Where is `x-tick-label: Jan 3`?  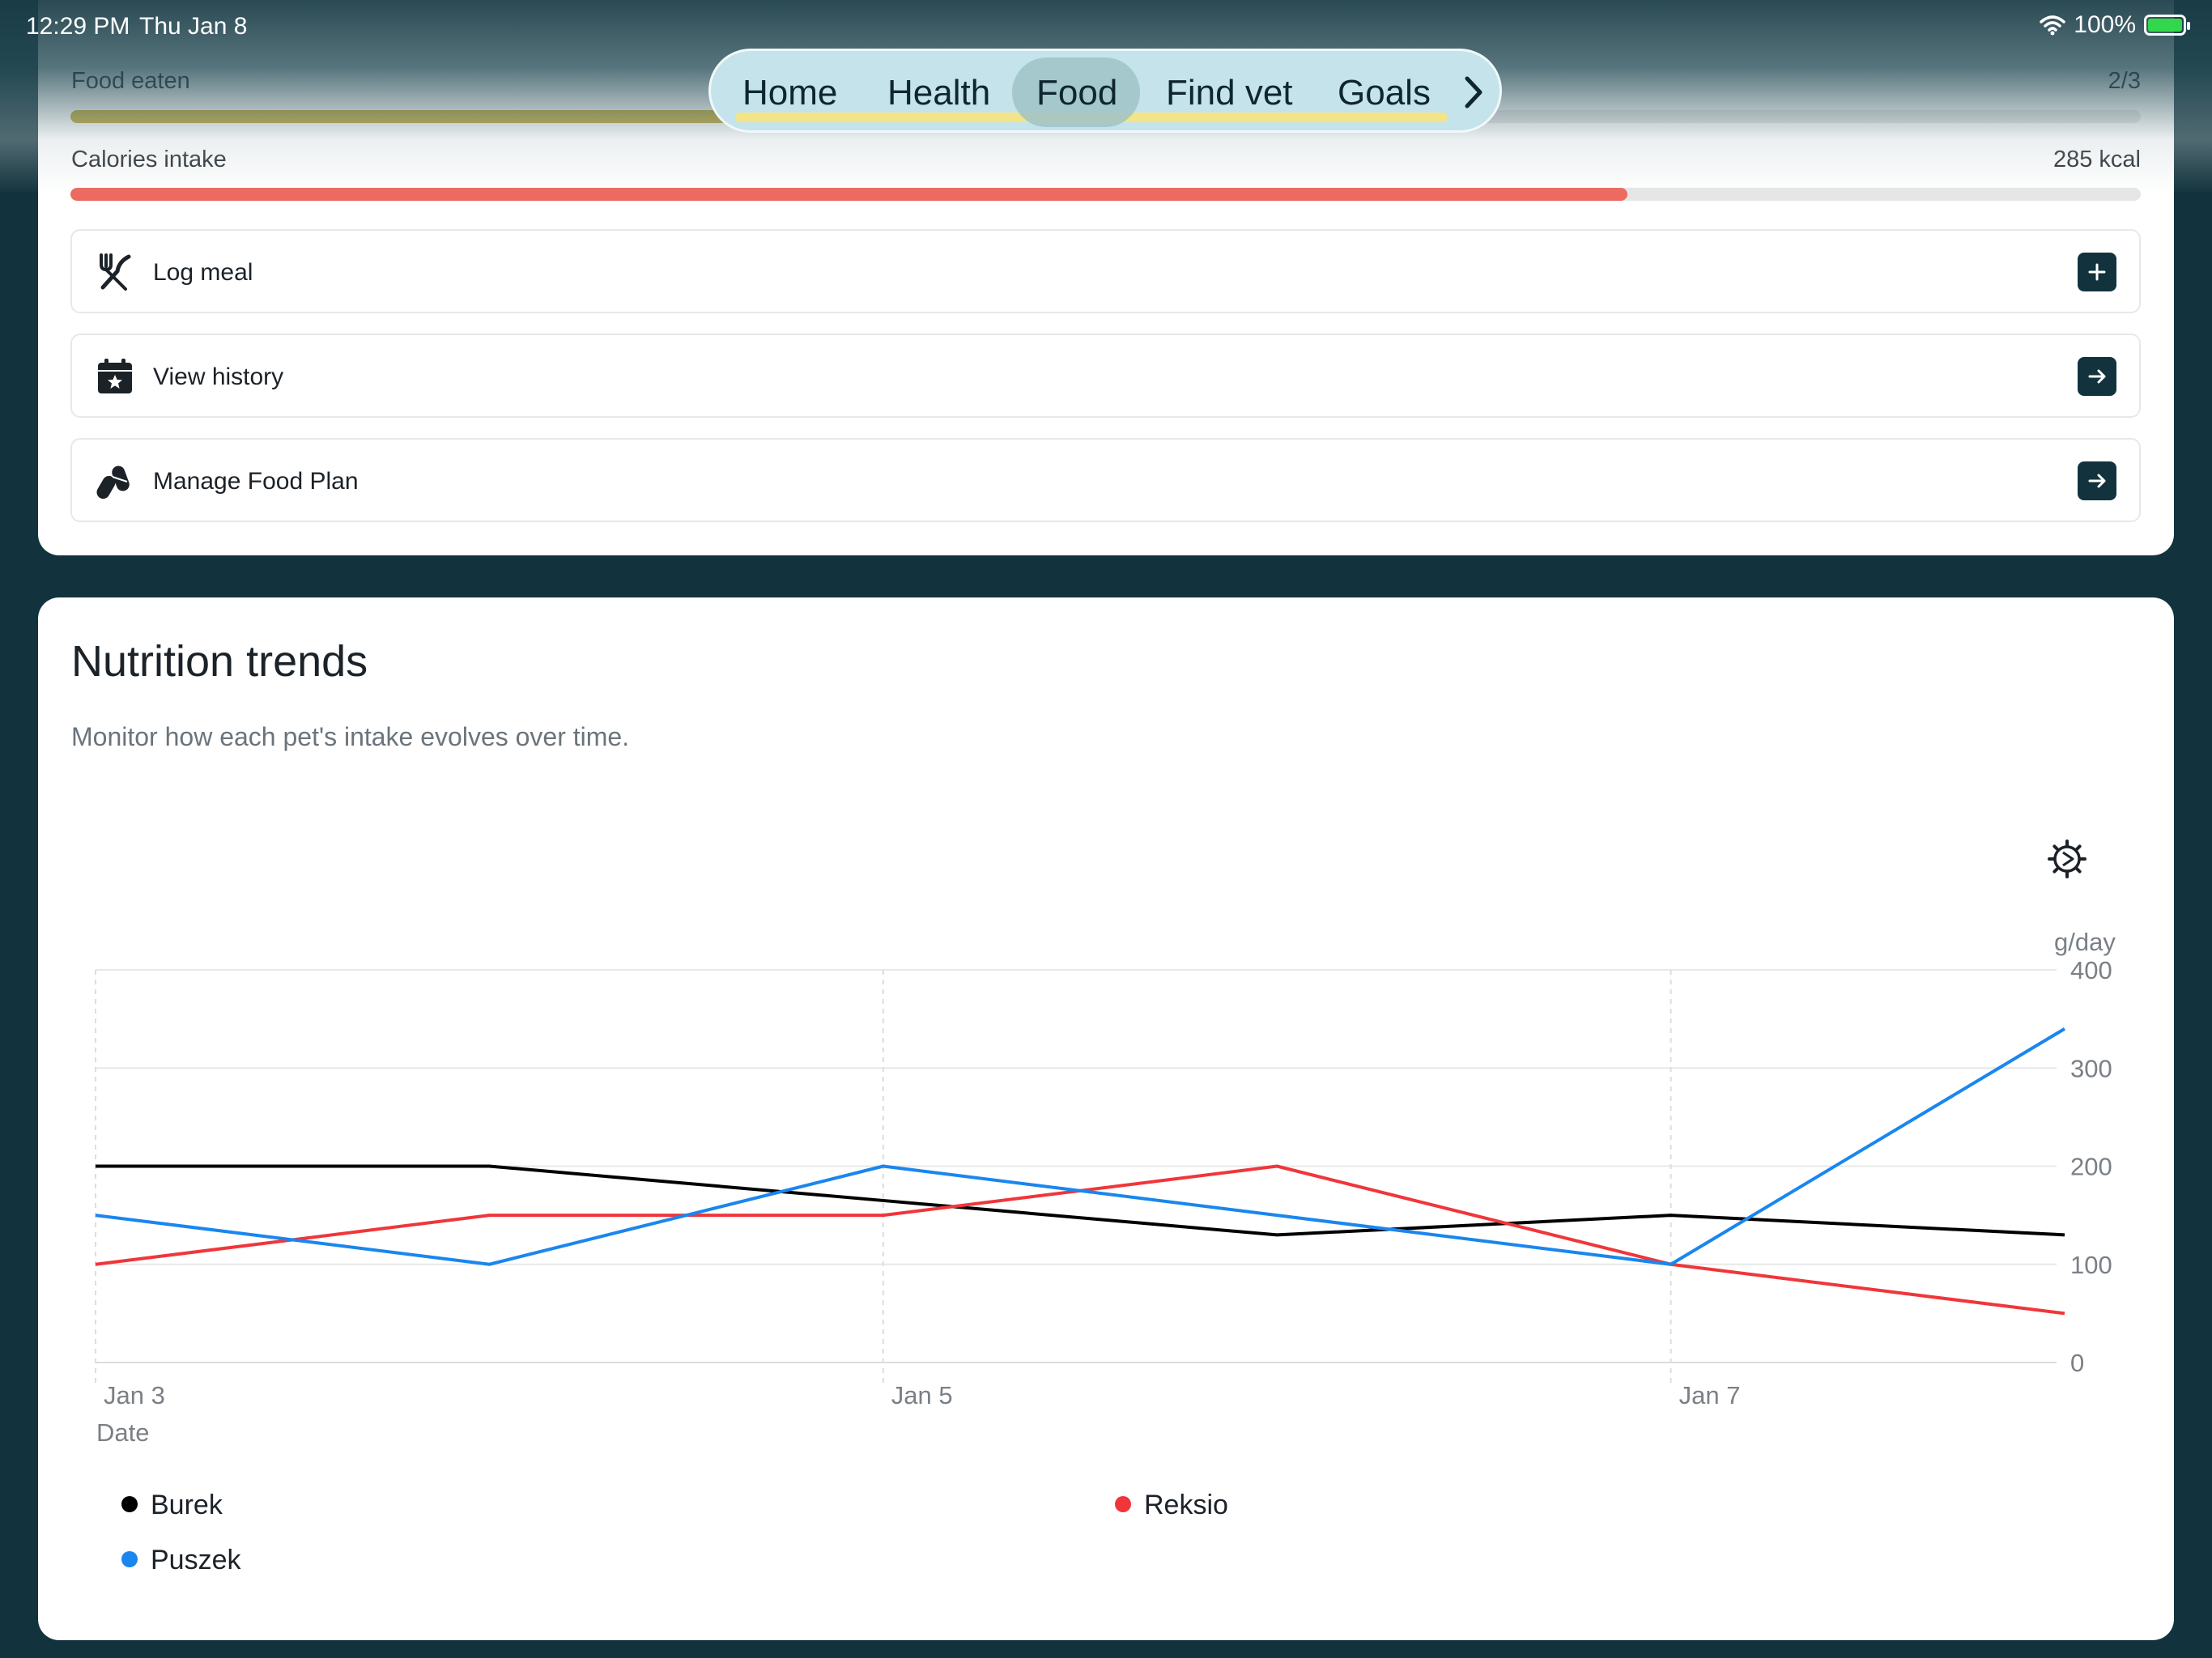
x-tick-label: Jan 3 is located at coordinates (135, 1395).